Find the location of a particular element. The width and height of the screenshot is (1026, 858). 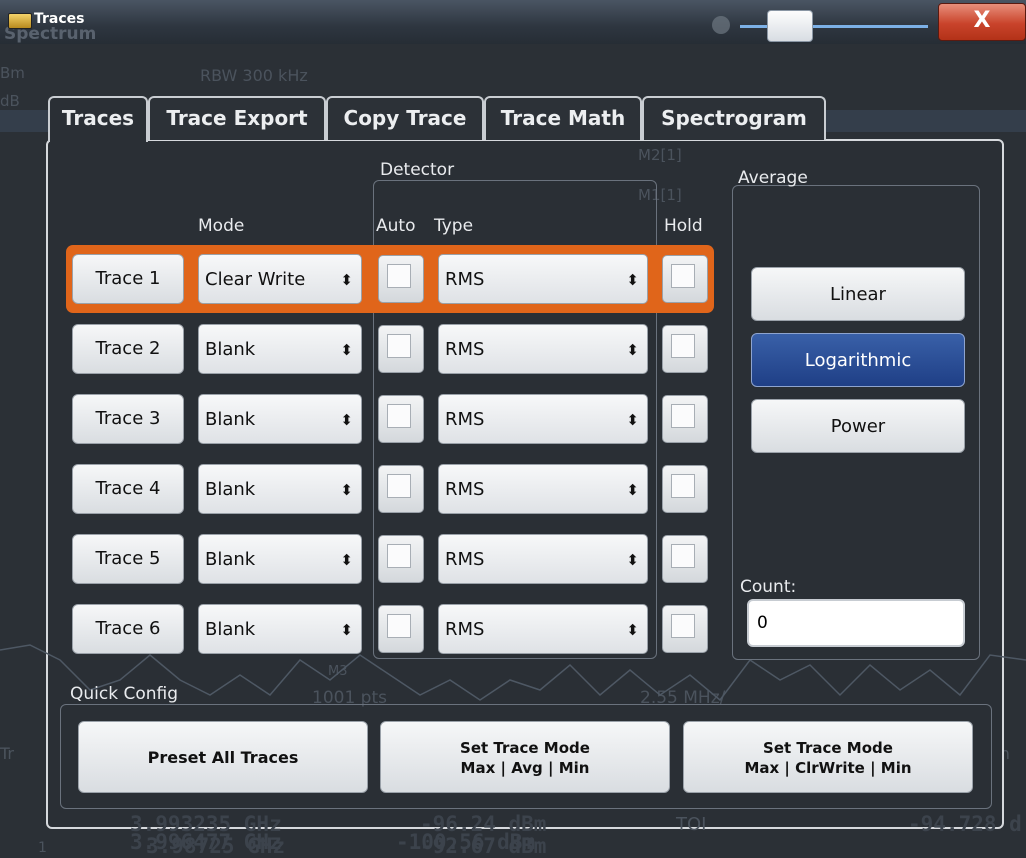

trace-5-hold-checkbox is located at coordinates (685, 559).